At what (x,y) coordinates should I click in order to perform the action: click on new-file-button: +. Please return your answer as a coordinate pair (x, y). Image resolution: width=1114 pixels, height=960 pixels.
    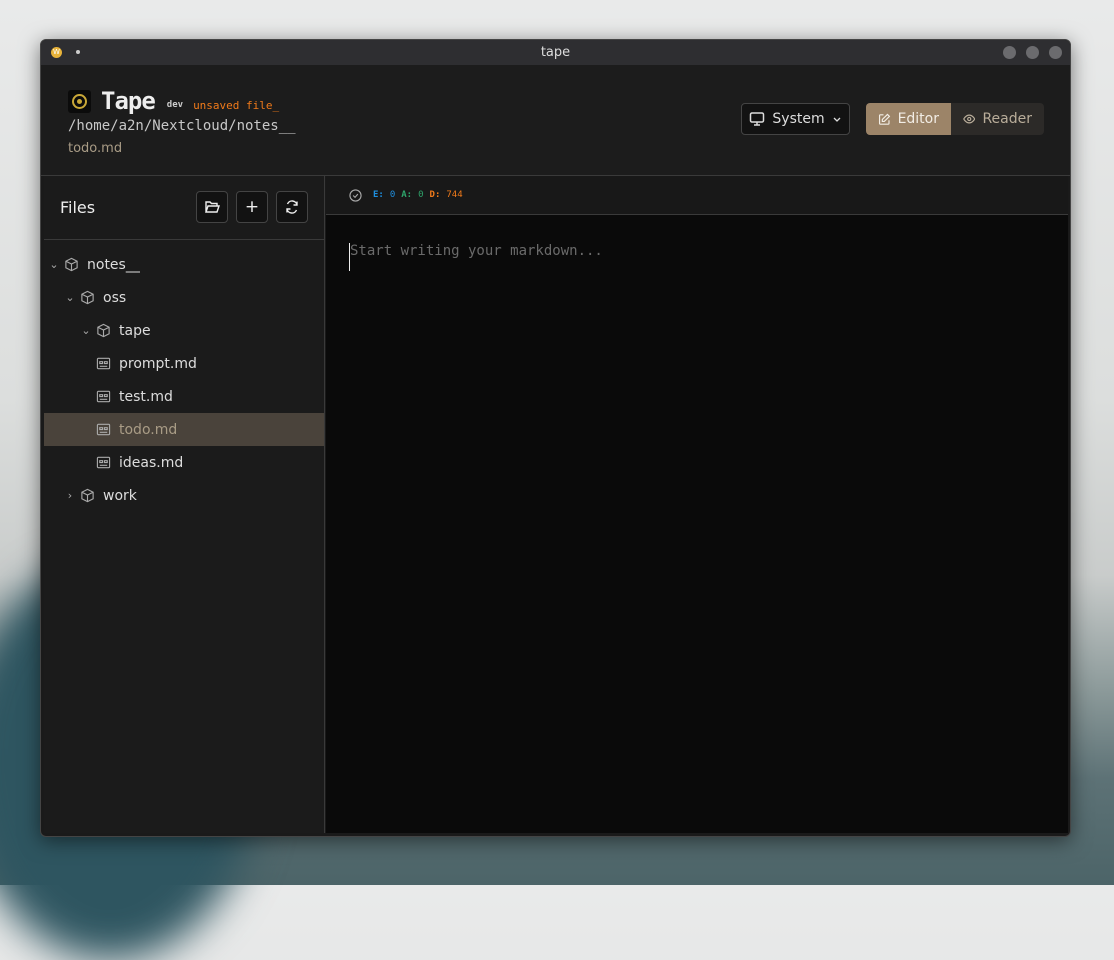
    Looking at the image, I should click on (252, 207).